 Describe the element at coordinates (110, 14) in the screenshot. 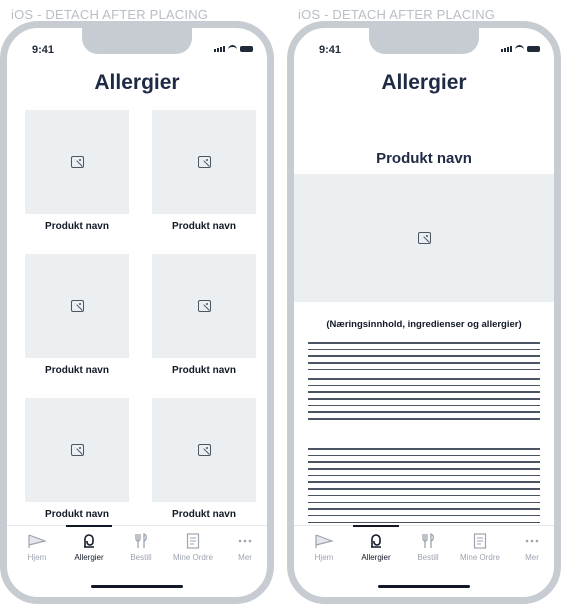

I see `frame-label-left: iOS - DETACH AFTER PLACING` at that location.